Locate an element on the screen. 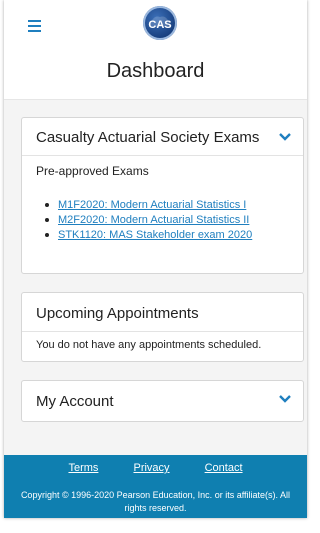 Image resolution: width=320 pixels, height=533 pixels. cas-logo: CAS is located at coordinates (160, 23).